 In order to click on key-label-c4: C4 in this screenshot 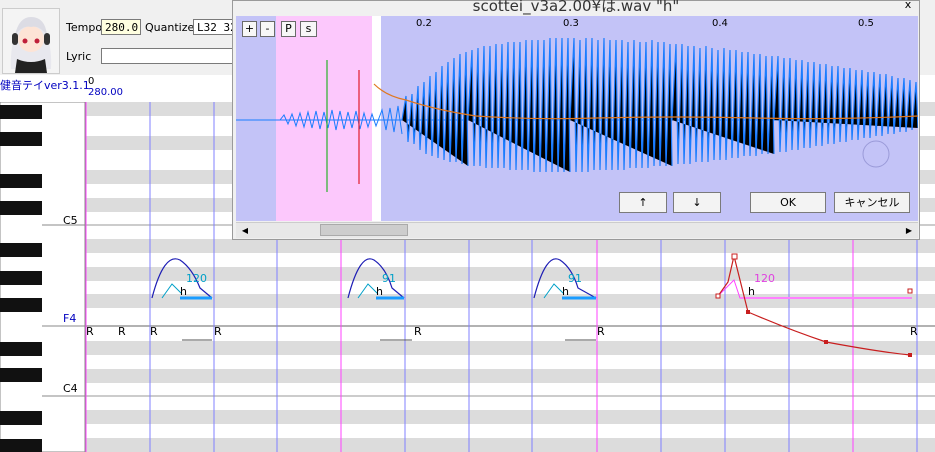, I will do `click(70, 388)`.